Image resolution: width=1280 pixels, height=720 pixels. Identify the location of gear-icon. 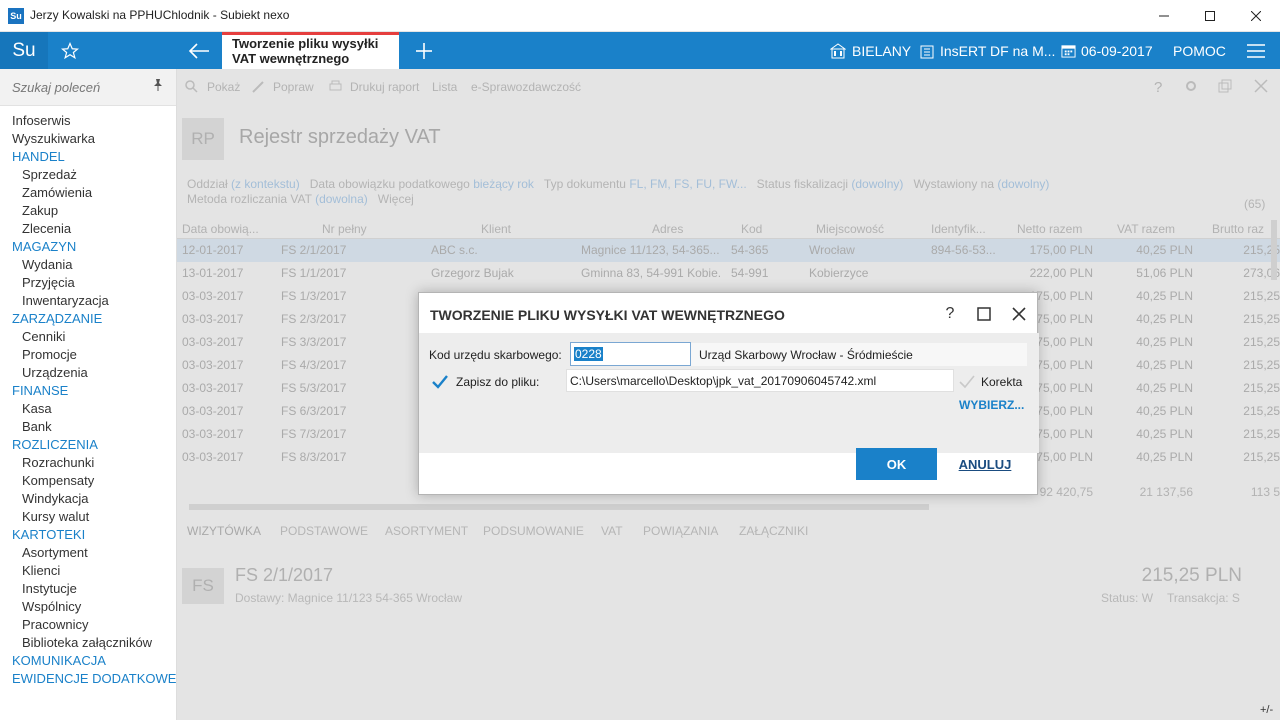
(1191, 87).